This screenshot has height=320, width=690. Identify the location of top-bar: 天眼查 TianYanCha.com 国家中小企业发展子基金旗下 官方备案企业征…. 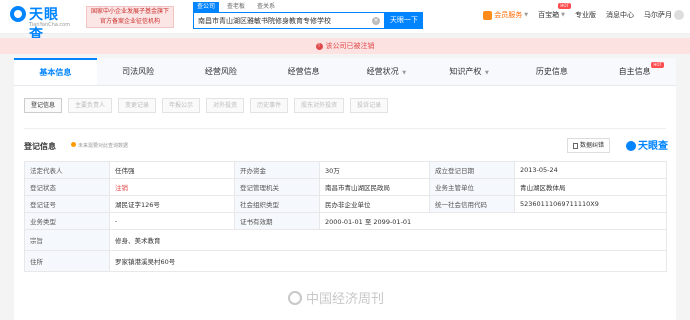
(345, 21).